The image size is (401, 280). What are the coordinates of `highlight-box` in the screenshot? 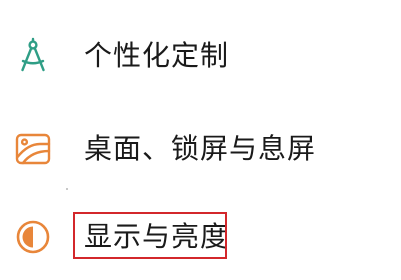 It's located at (150, 235).